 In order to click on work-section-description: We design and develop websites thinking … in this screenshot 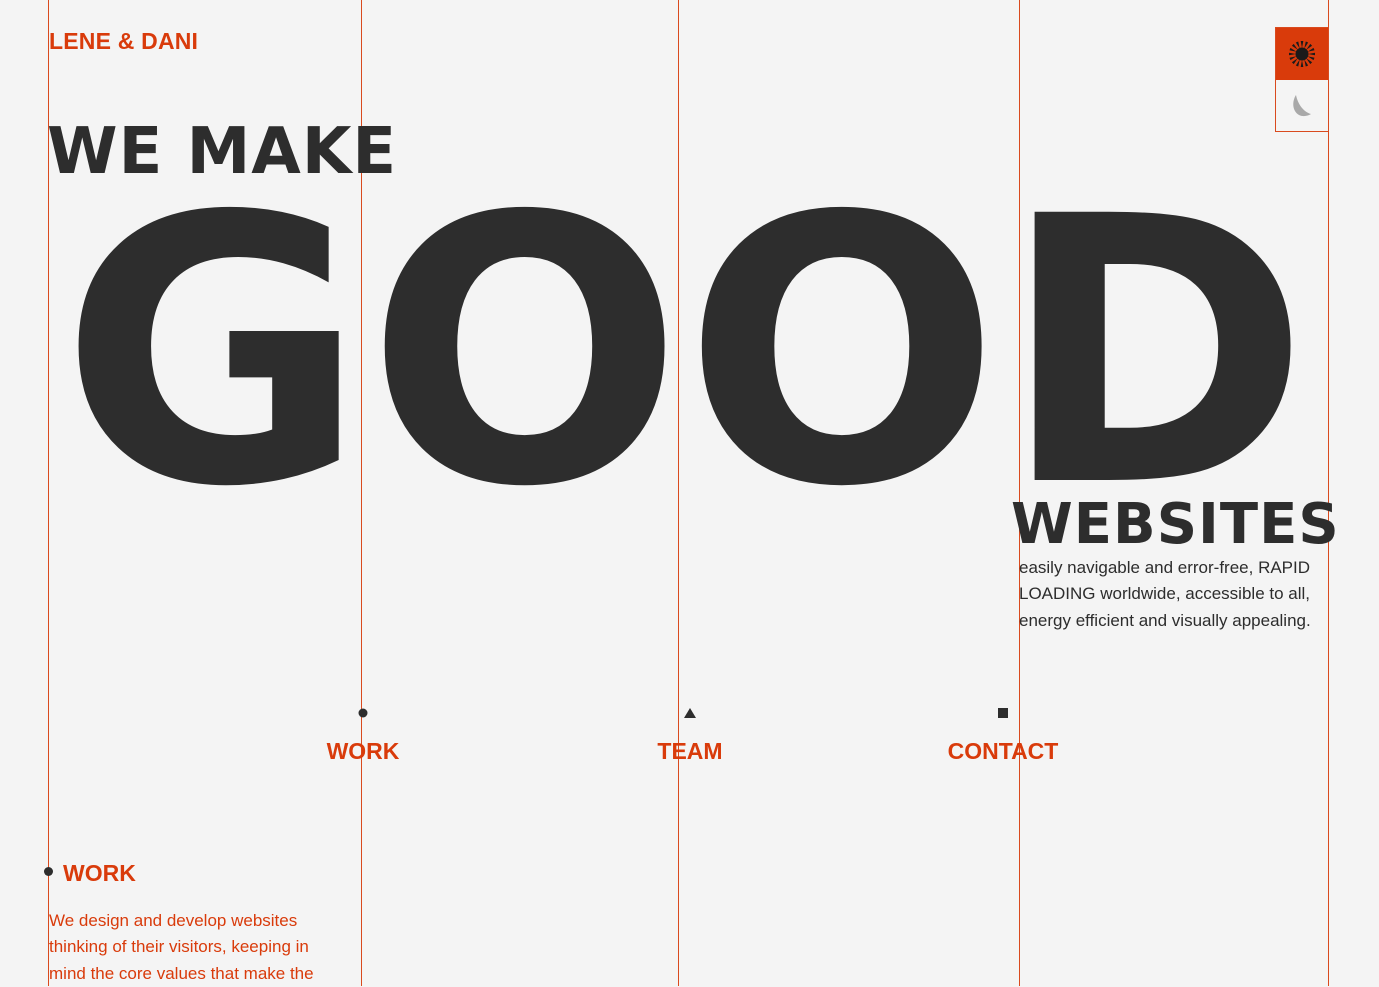, I will do `click(181, 947)`.